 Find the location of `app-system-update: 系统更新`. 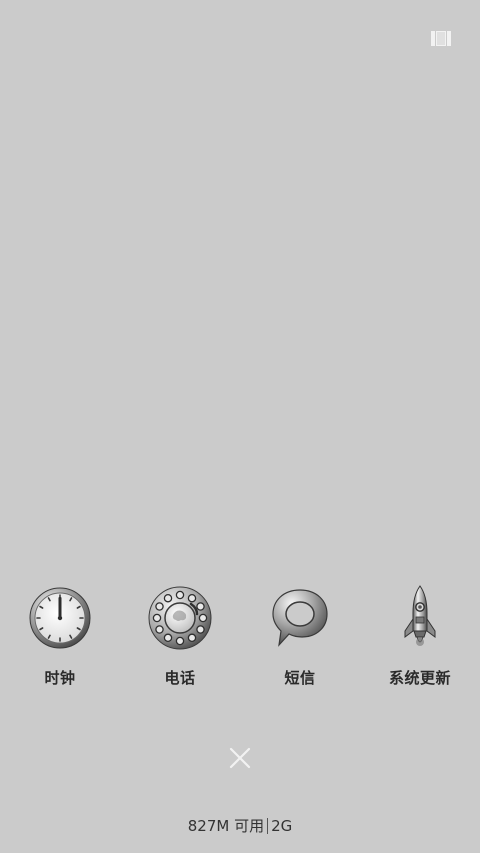

app-system-update: 系统更新 is located at coordinates (420, 640).